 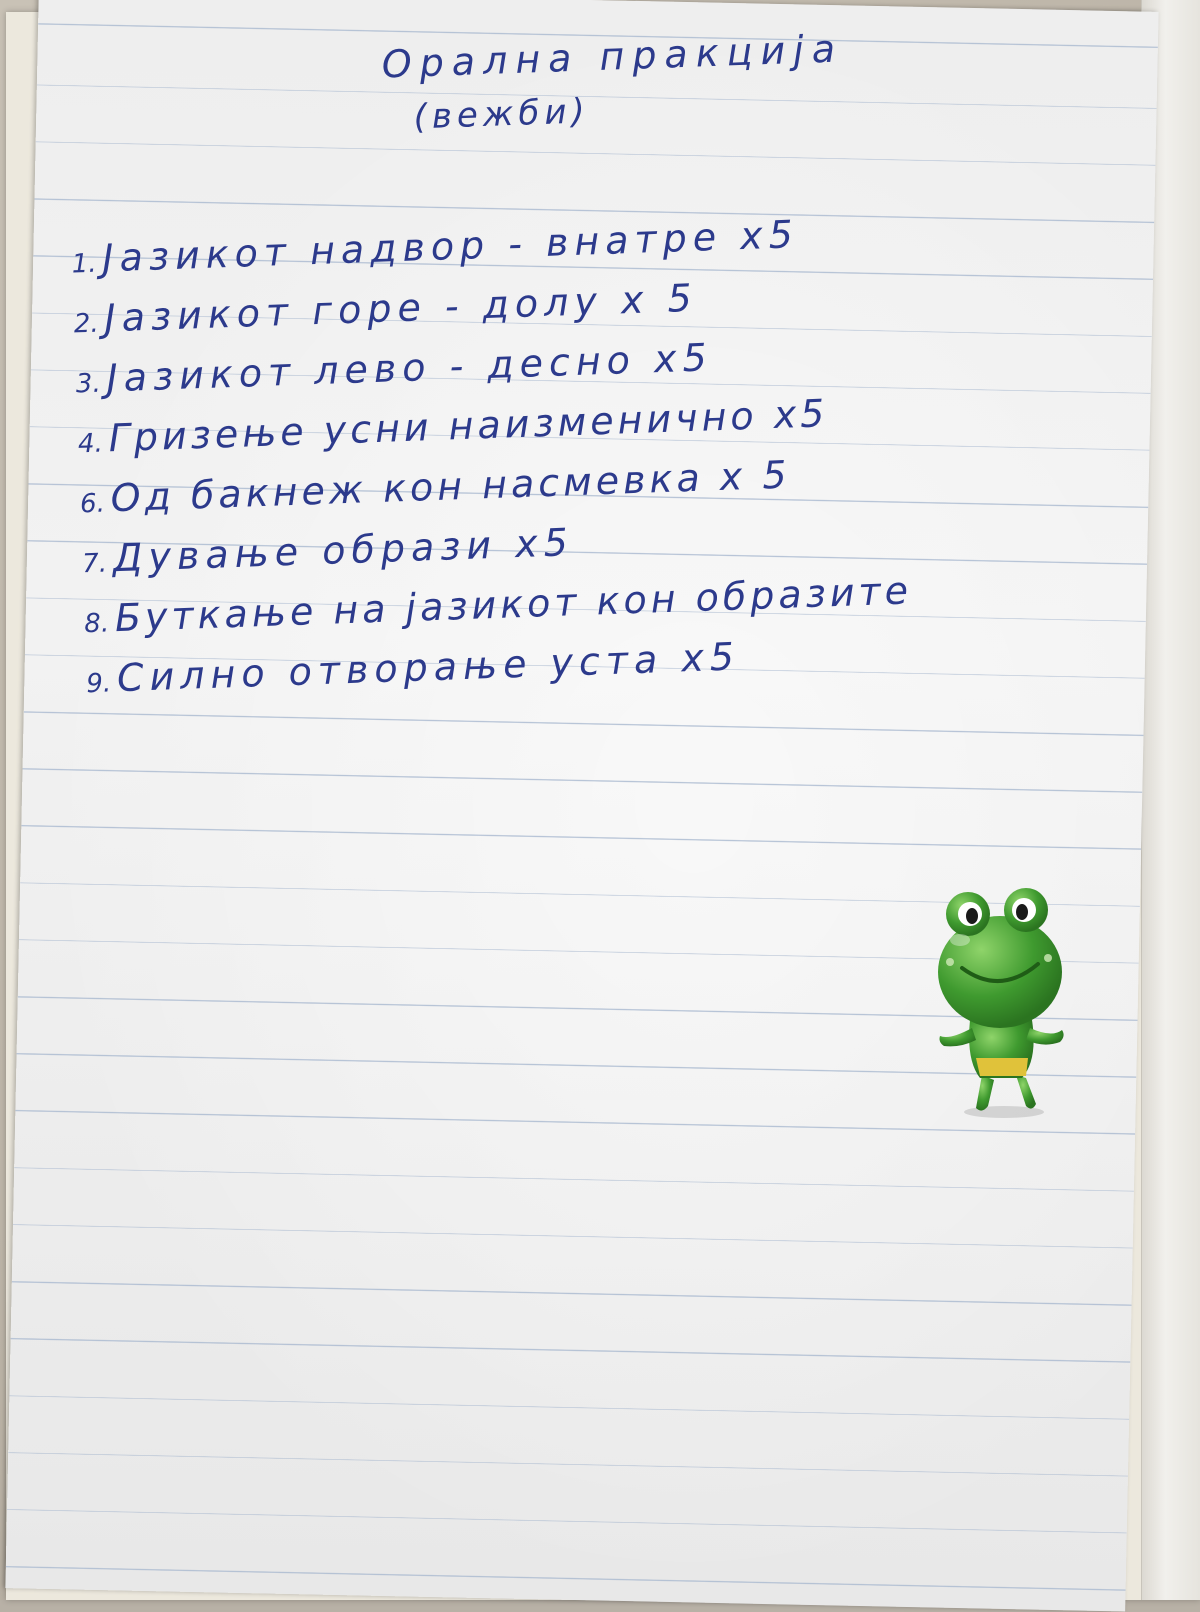 What do you see at coordinates (86, 324) in the screenshot?
I see `item-number: 2.` at bounding box center [86, 324].